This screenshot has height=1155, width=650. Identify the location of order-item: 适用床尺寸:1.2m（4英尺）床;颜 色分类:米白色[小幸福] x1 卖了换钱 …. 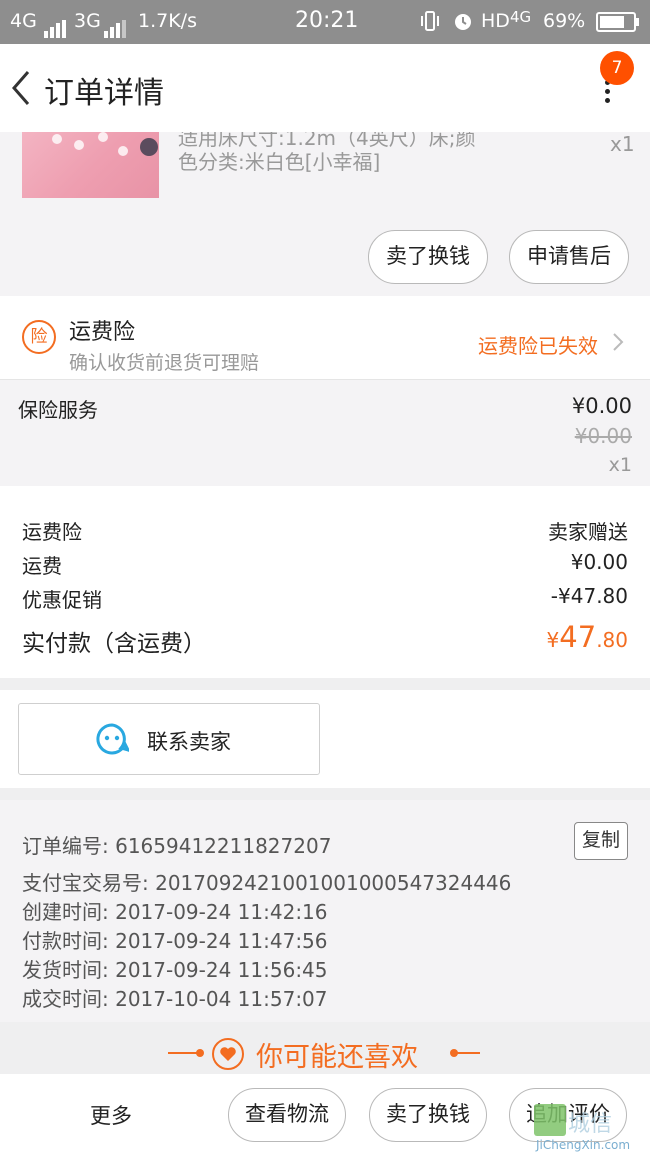
(325, 214).